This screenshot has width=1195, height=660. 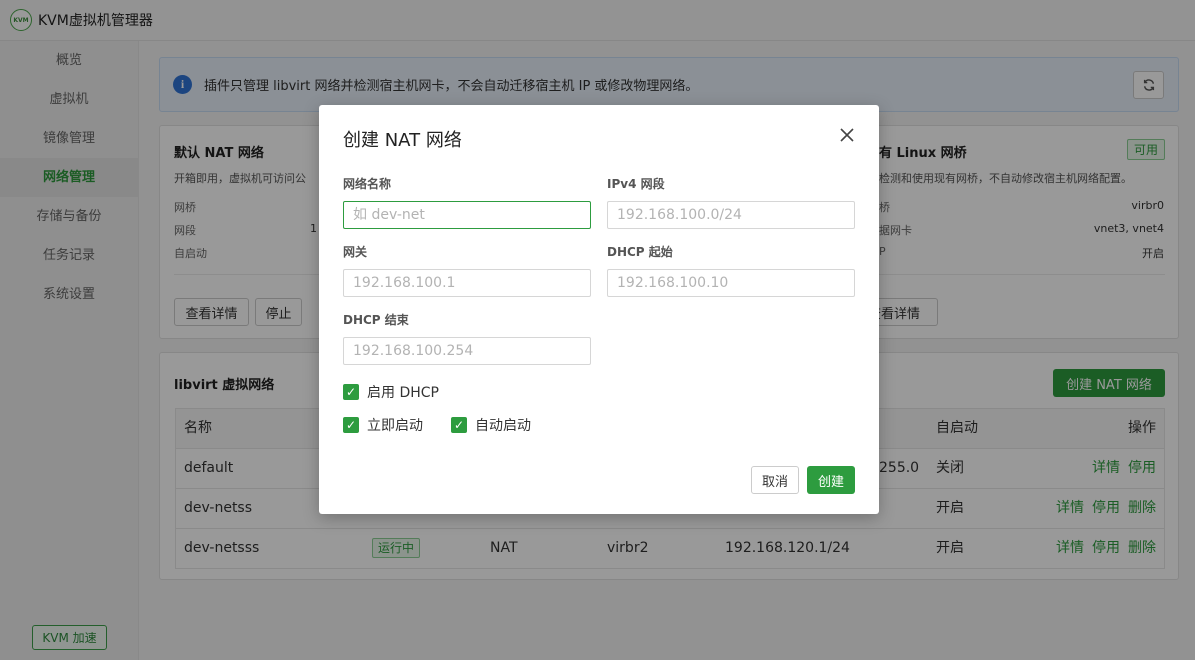 I want to click on gateway-input, so click(x=467, y=283).